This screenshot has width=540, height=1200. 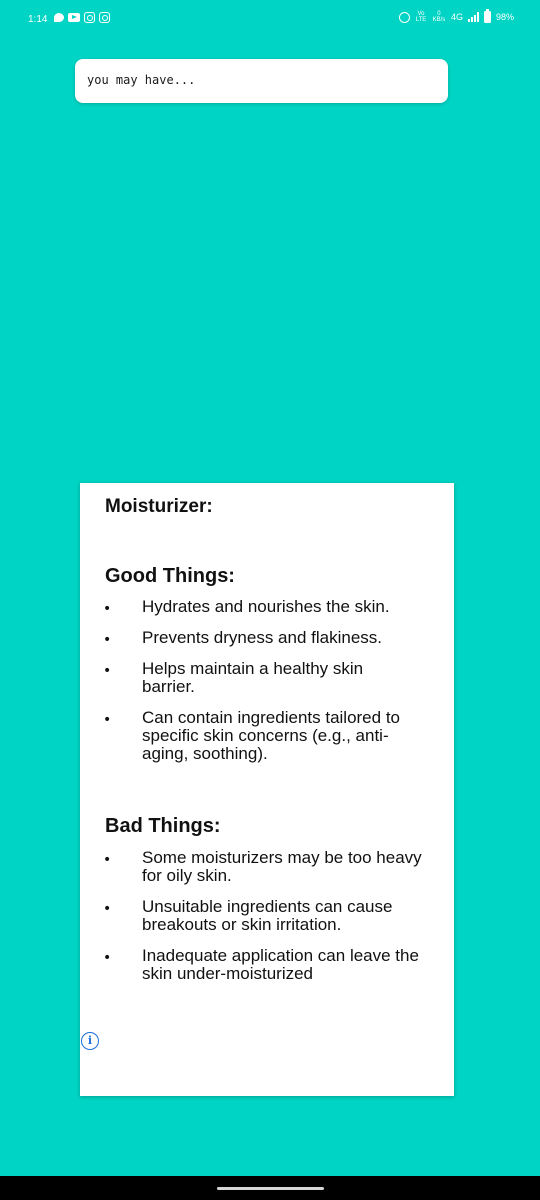 I want to click on alarm-icon, so click(x=404, y=17).